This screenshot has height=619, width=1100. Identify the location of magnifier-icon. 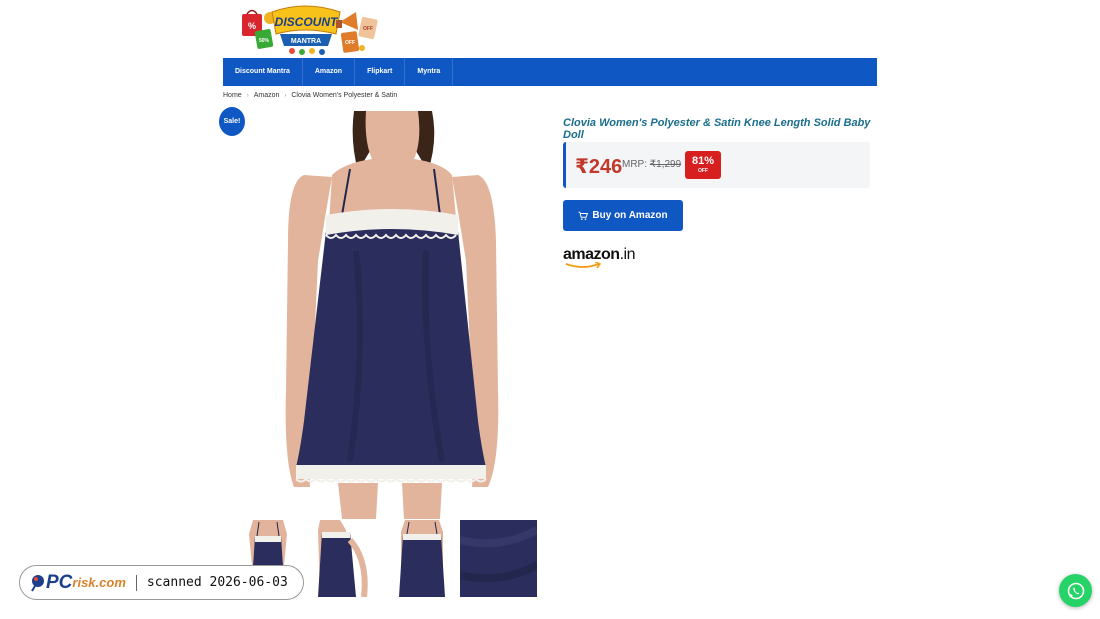
(37, 583).